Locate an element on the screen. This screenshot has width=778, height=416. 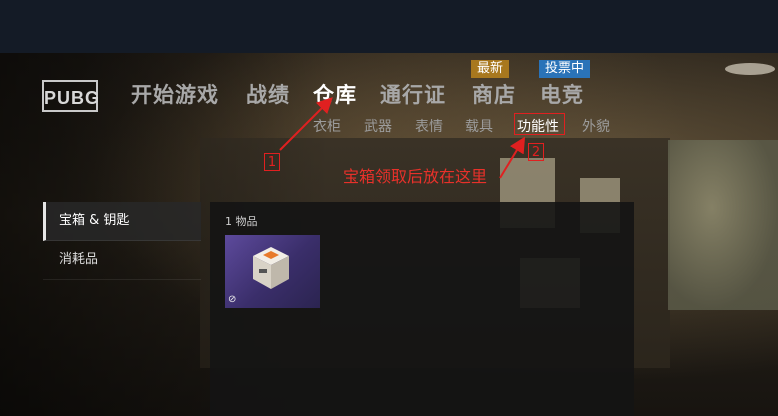
annotation-marker-2: 2 is located at coordinates (536, 152).